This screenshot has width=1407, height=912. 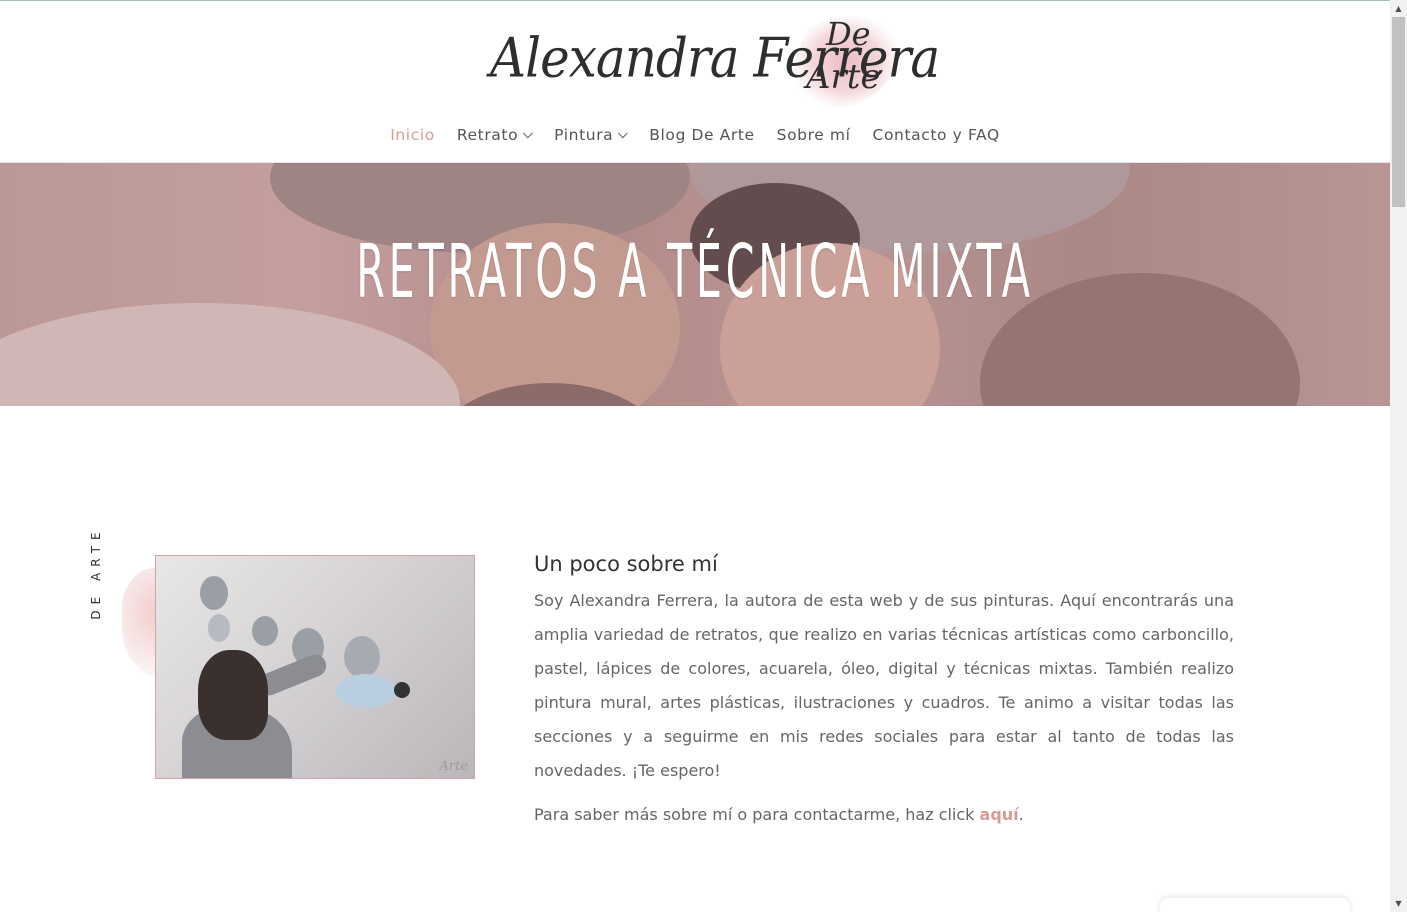 I want to click on nav-item-inicio: Inicio, so click(x=412, y=135).